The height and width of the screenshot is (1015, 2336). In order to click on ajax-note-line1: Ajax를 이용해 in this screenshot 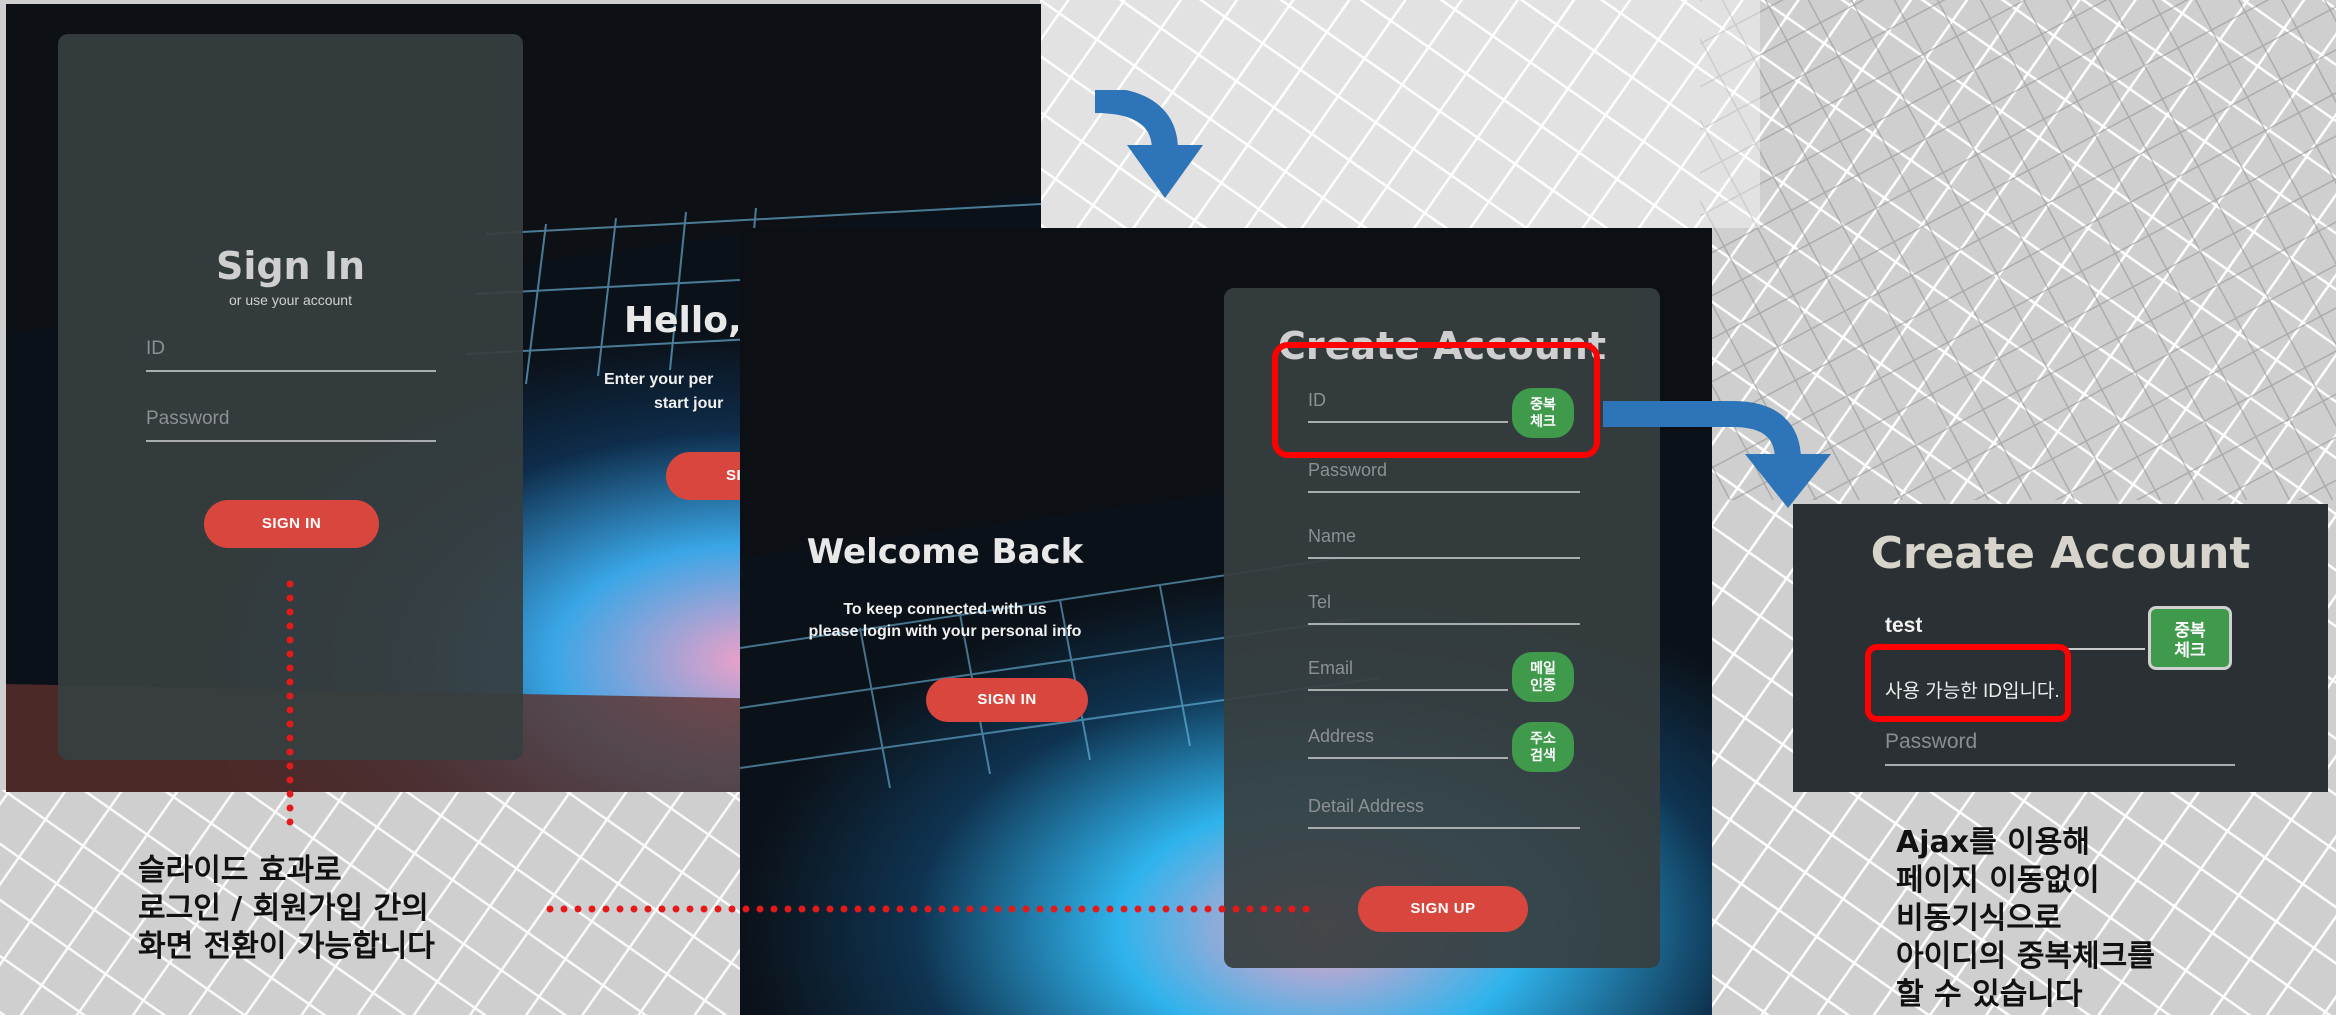, I will do `click(1993, 842)`.